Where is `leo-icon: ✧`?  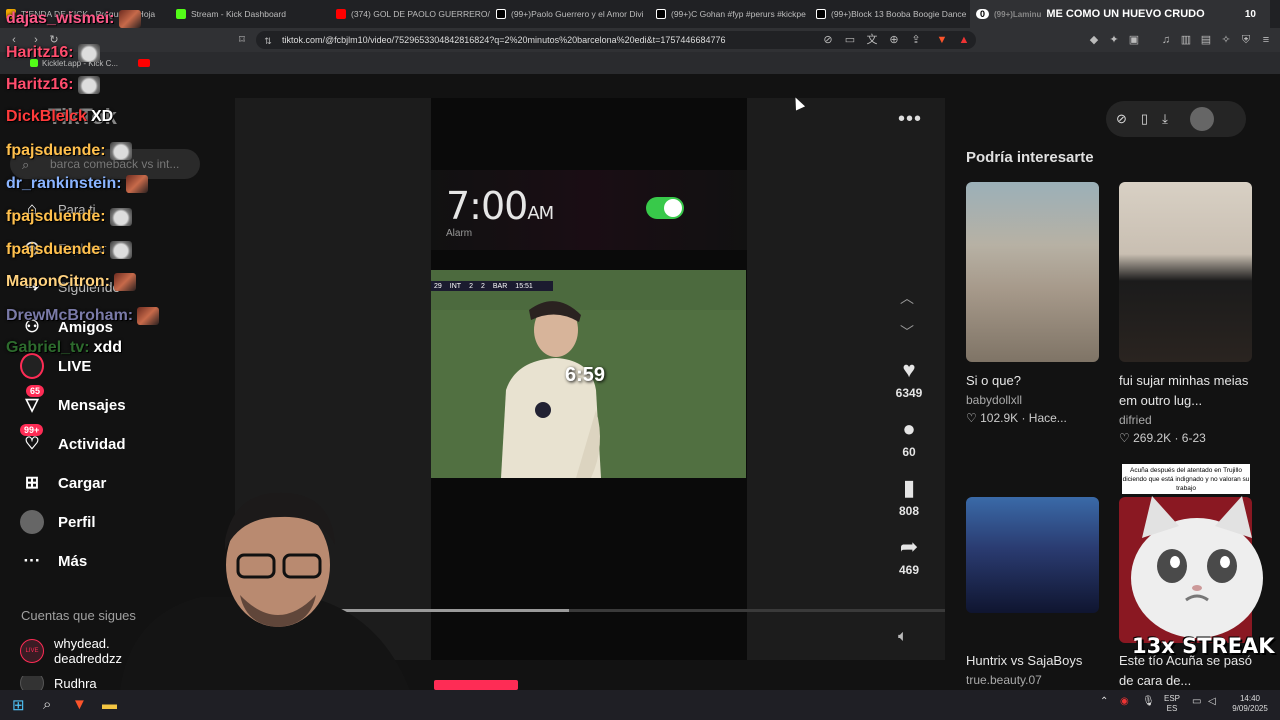
leo-icon: ✧ is located at coordinates (1226, 40).